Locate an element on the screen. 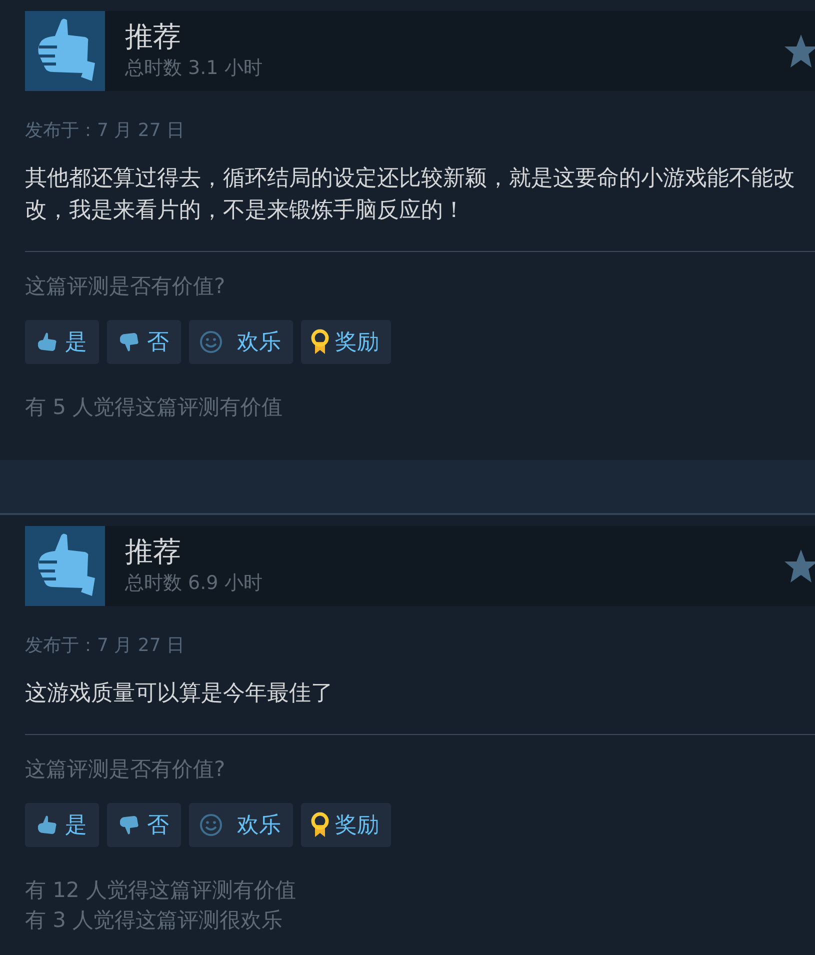 Image resolution: width=815 pixels, height=955 pixels. review-text: 其他都还算过得去，循环结局的设定还比较新颖，就是这要命的小游戏能不能改改，我是来看片的，不是来锻炼手脑反应的！ is located at coordinates (410, 195).